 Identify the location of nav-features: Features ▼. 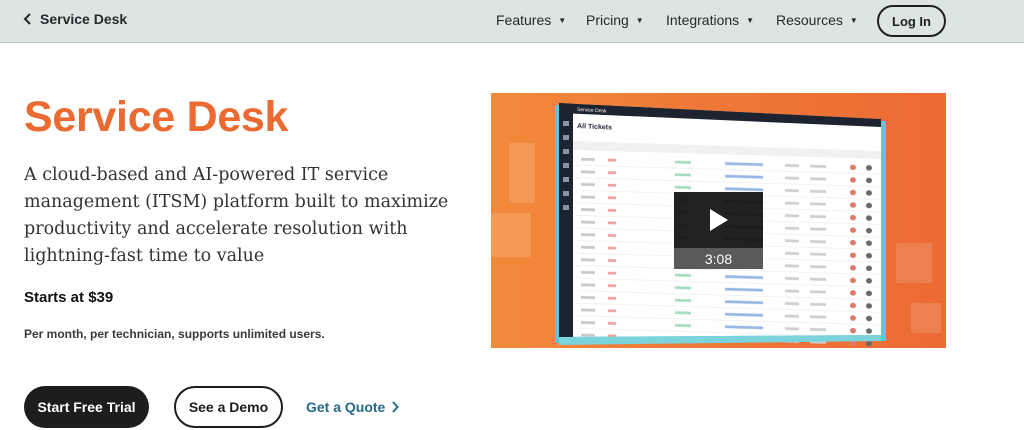
(531, 20).